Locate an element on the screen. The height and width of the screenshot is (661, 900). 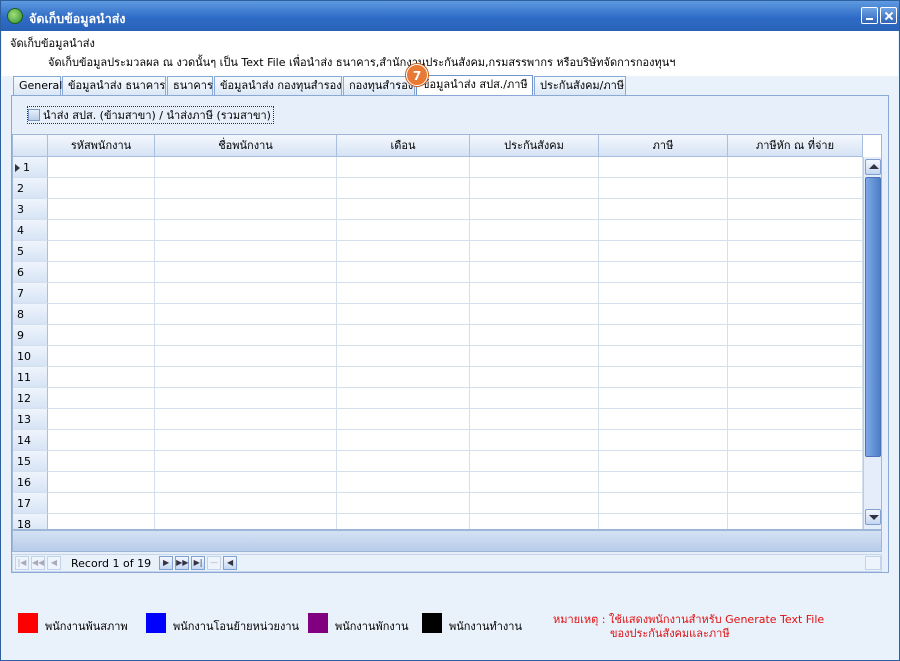
col-month: เดือน is located at coordinates (403, 146).